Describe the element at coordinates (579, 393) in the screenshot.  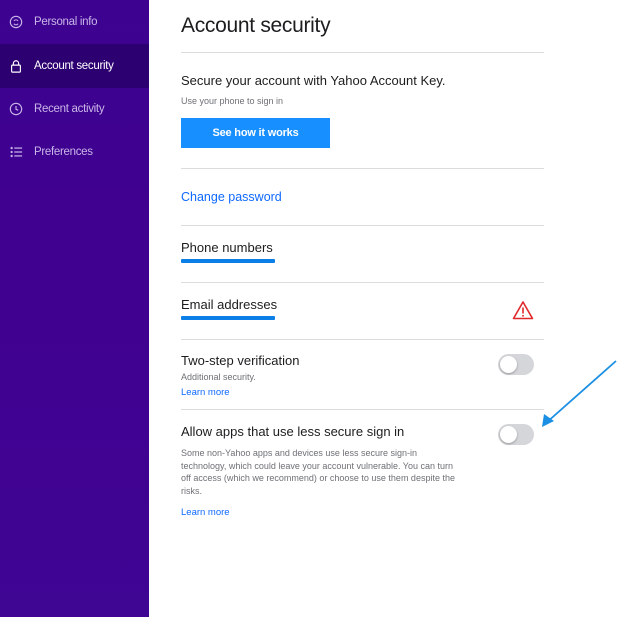
I see `annotation-arrow-icon` at that location.